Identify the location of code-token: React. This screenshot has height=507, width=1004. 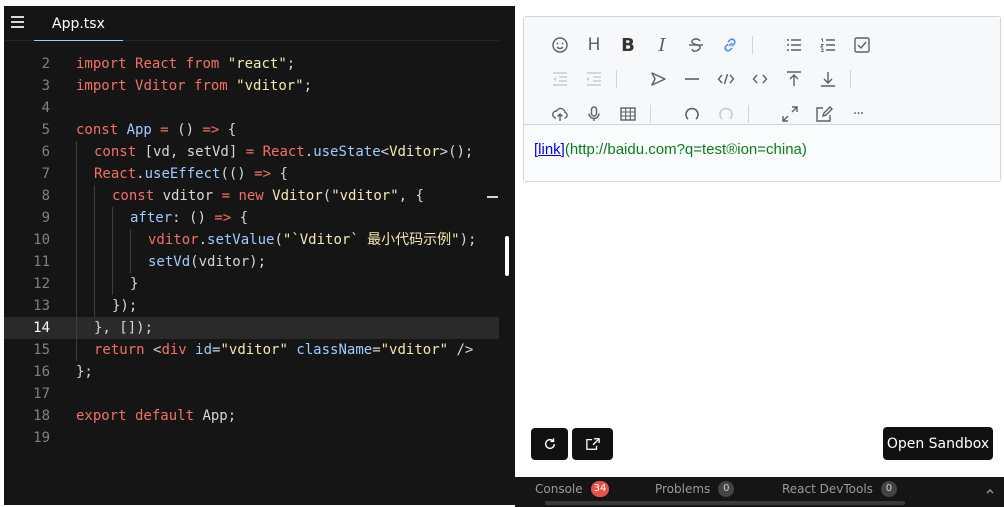
(156, 64).